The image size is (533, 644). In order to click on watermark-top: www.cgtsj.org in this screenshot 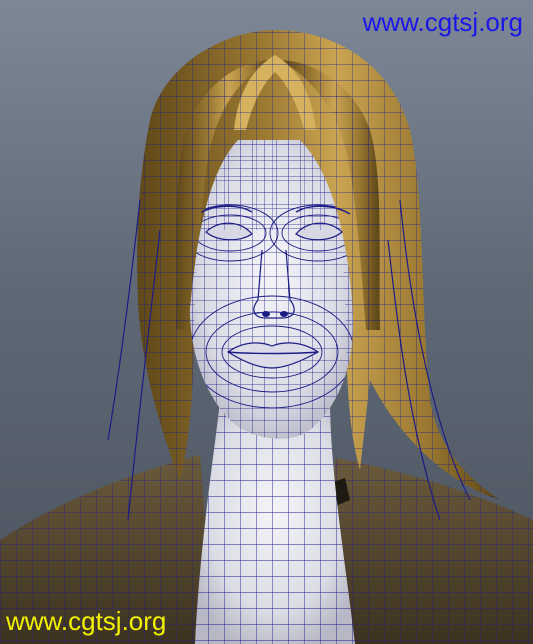, I will do `click(442, 22)`.